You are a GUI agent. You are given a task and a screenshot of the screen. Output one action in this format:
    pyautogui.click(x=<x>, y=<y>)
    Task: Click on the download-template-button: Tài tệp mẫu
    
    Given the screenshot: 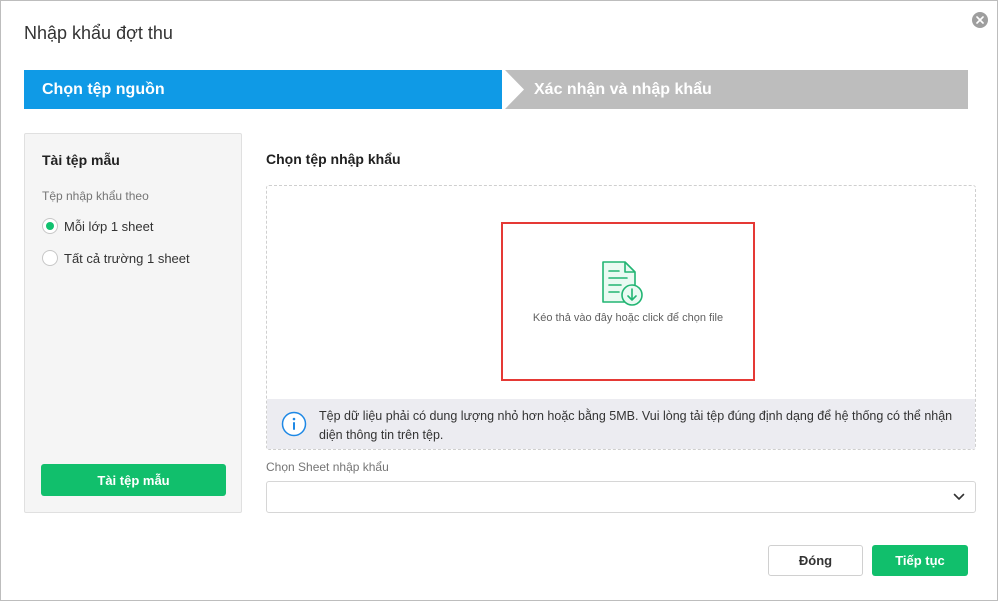 What is the action you would take?
    pyautogui.click(x=133, y=480)
    